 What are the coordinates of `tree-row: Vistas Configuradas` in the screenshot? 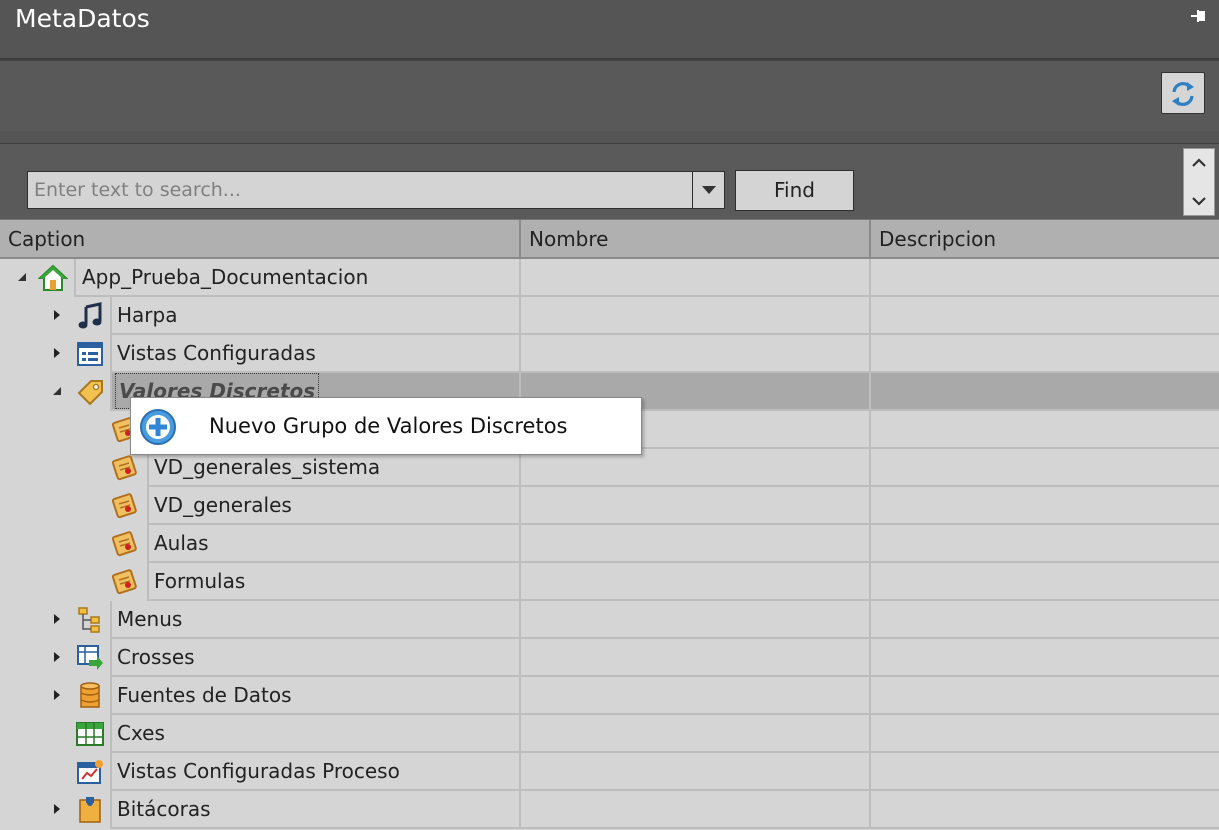 It's located at (609, 354).